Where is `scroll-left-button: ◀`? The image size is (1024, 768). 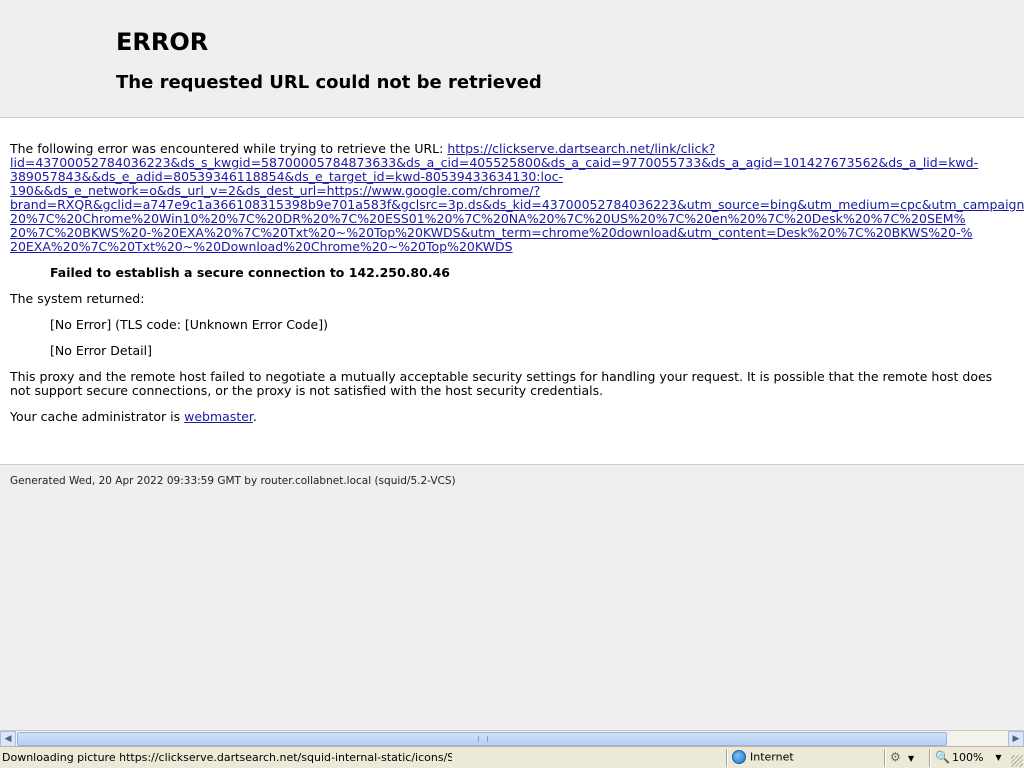
scroll-left-button: ◀ is located at coordinates (8, 739).